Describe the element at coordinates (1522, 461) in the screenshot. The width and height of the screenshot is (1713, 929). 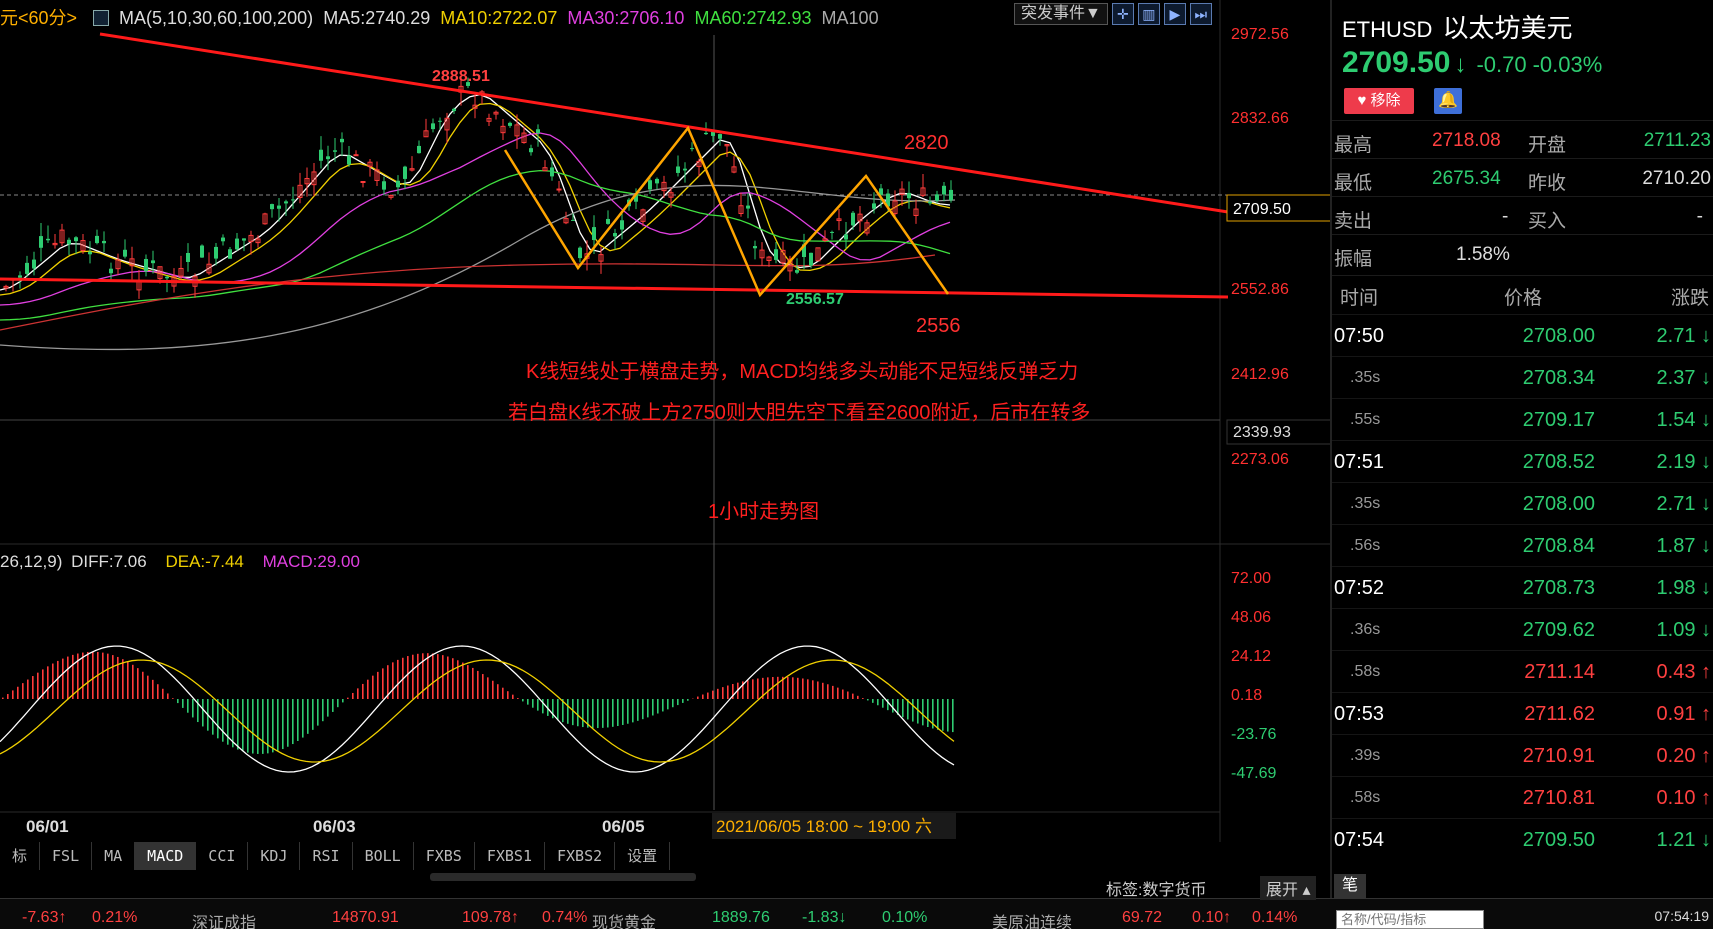
I see `tick-row: 07:51 2708.52 2.19 ↓` at that location.